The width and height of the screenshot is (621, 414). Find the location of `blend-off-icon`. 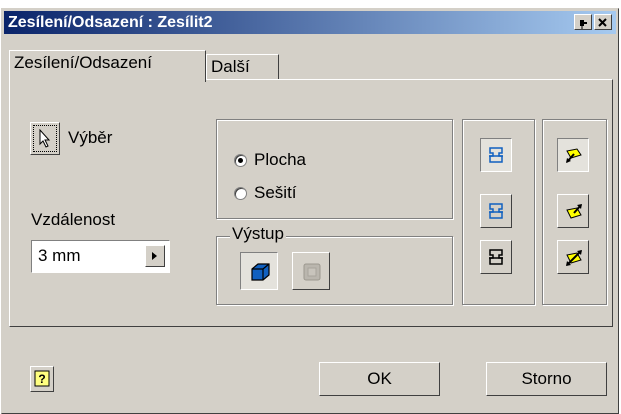

blend-off-icon is located at coordinates (496, 257).